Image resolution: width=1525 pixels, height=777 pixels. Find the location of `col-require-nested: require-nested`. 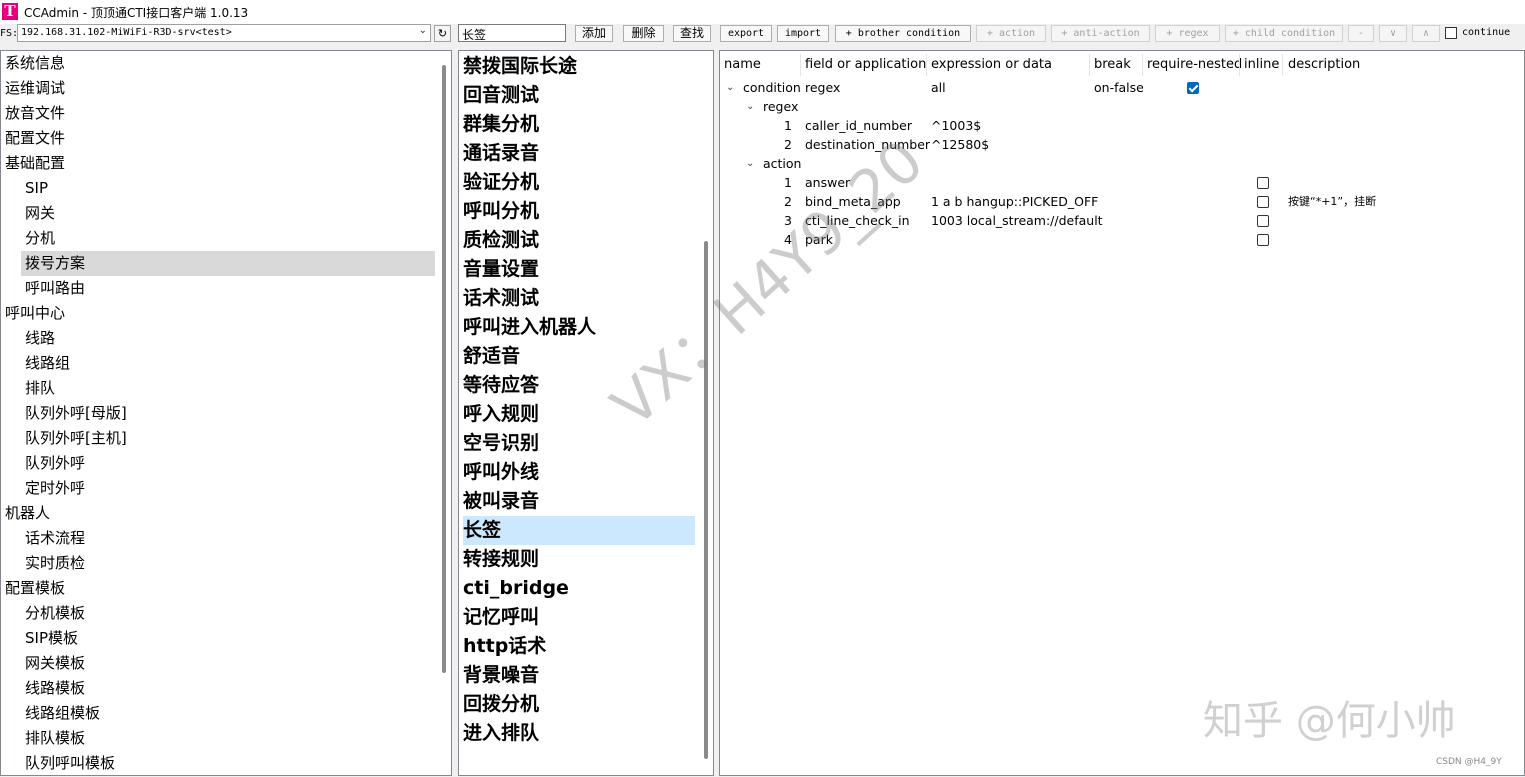

col-require-nested: require-nested is located at coordinates (1194, 64).